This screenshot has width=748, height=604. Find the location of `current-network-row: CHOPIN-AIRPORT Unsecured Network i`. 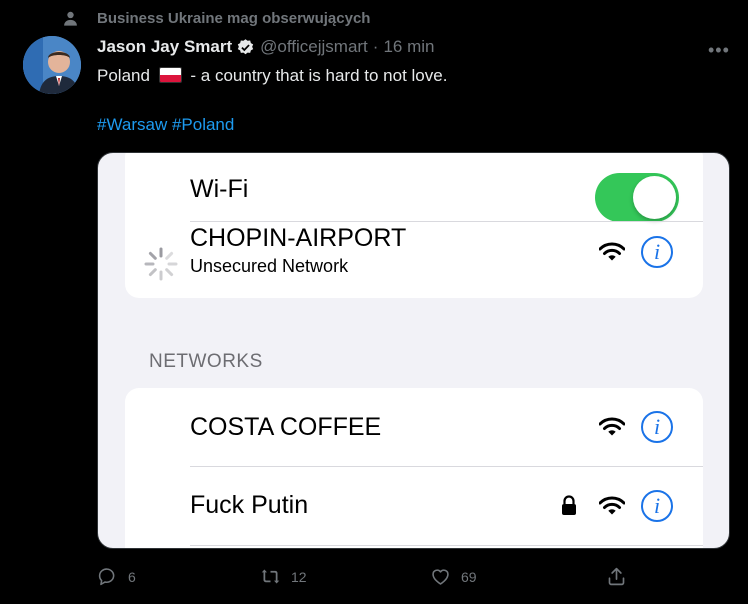

current-network-row: CHOPIN-AIRPORT Unsecured Network i is located at coordinates (414, 260).